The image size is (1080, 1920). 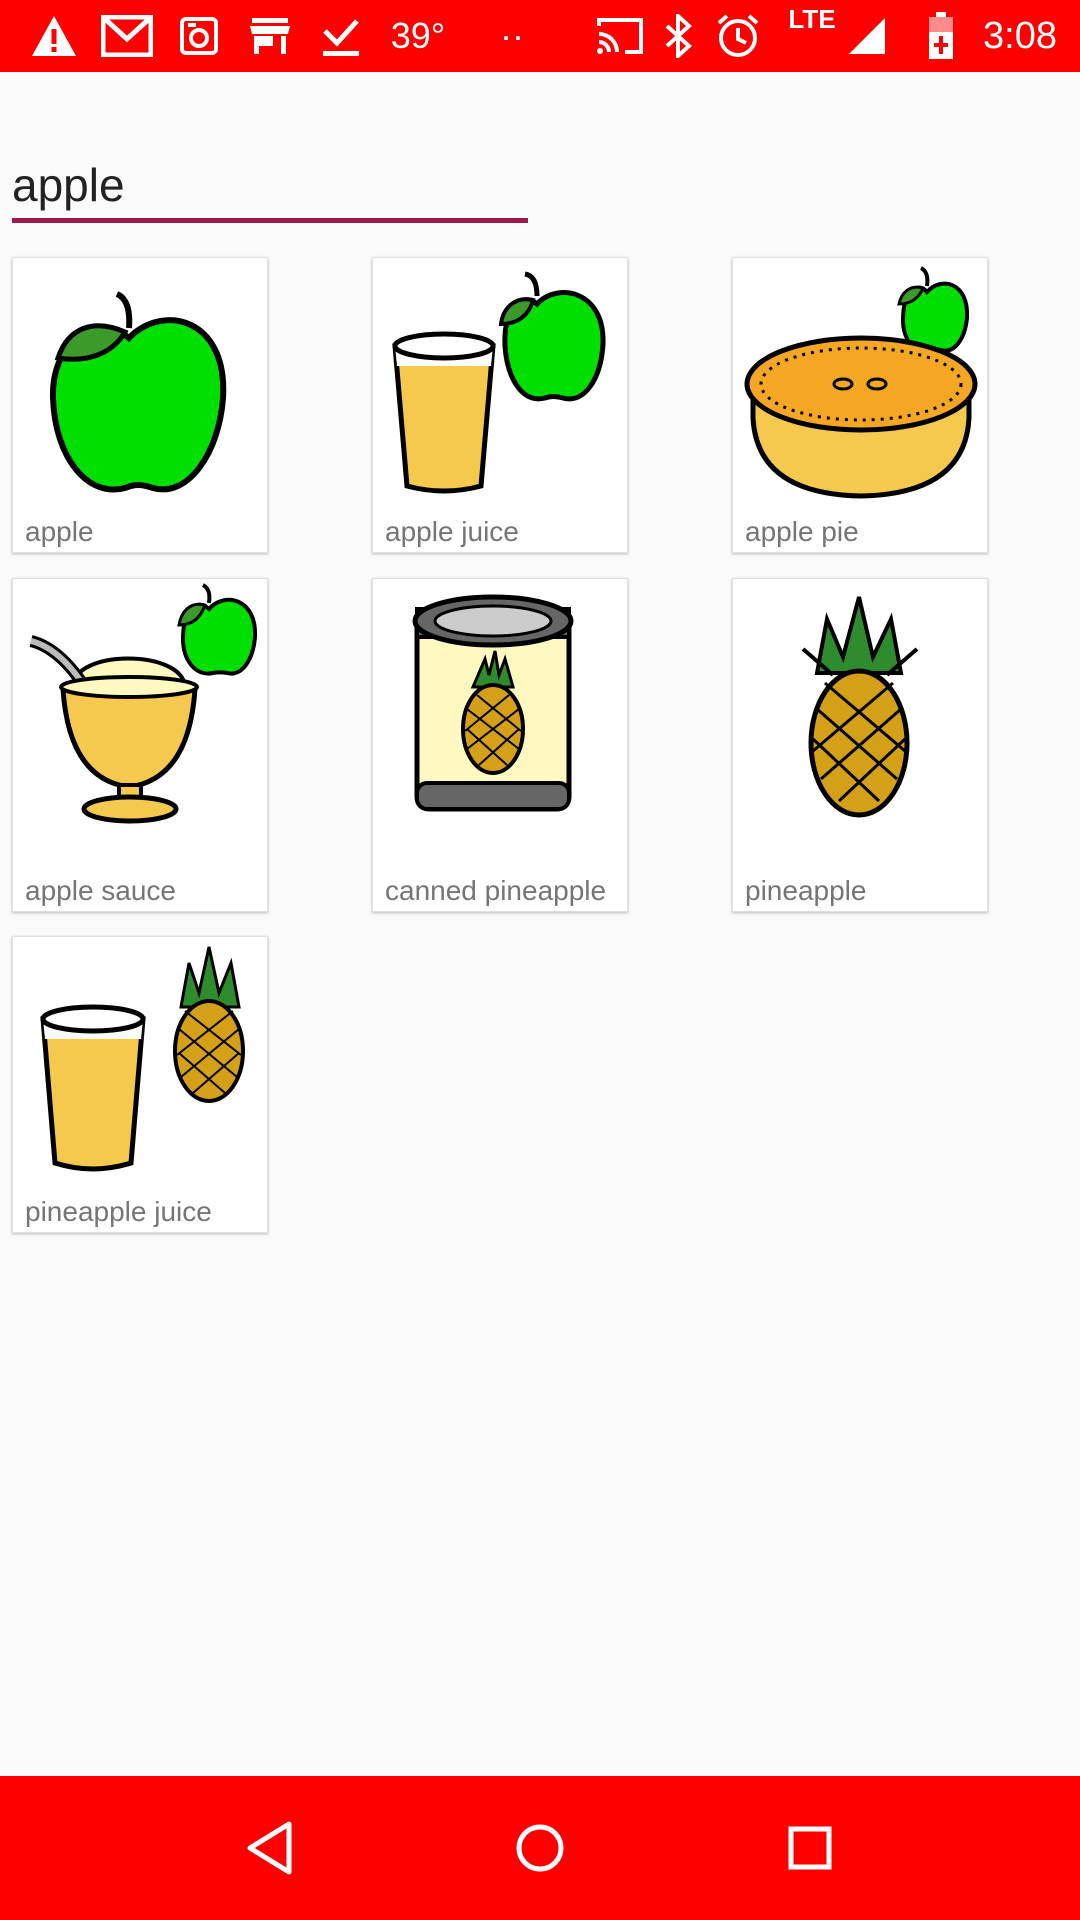 What do you see at coordinates (867, 36) in the screenshot?
I see `signal-icon` at bounding box center [867, 36].